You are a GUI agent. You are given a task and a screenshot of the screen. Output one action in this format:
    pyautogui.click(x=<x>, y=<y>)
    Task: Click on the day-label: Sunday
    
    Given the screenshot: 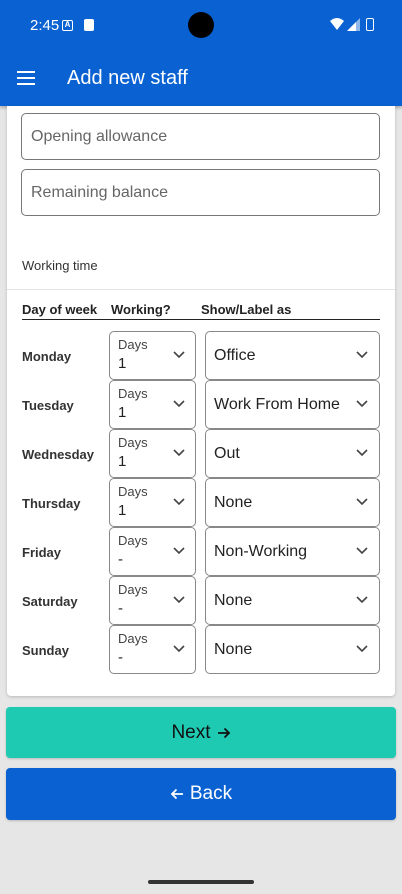 What is the action you would take?
    pyautogui.click(x=45, y=650)
    